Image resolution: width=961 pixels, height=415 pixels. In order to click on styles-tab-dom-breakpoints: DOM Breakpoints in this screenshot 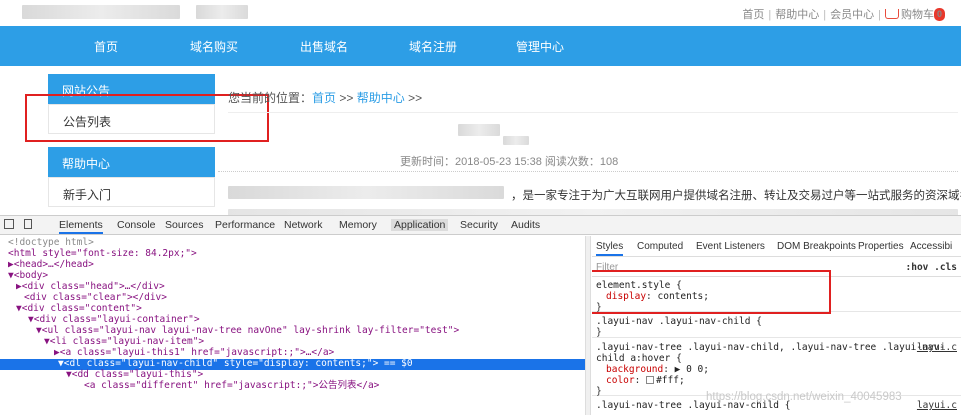, I will do `click(816, 246)`.